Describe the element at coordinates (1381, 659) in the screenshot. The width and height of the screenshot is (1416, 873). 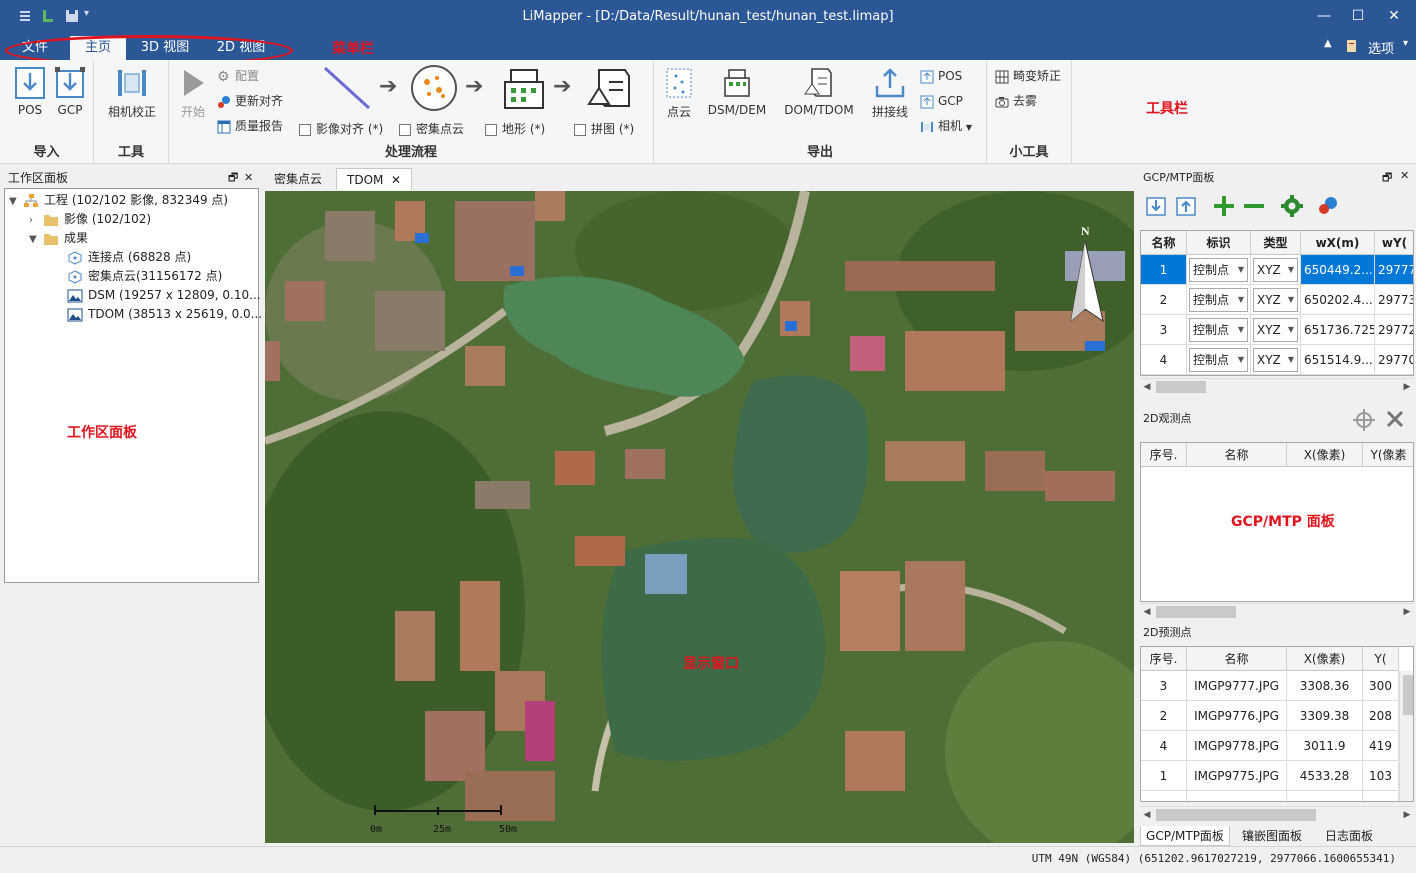
I see `col-y: Y(` at that location.